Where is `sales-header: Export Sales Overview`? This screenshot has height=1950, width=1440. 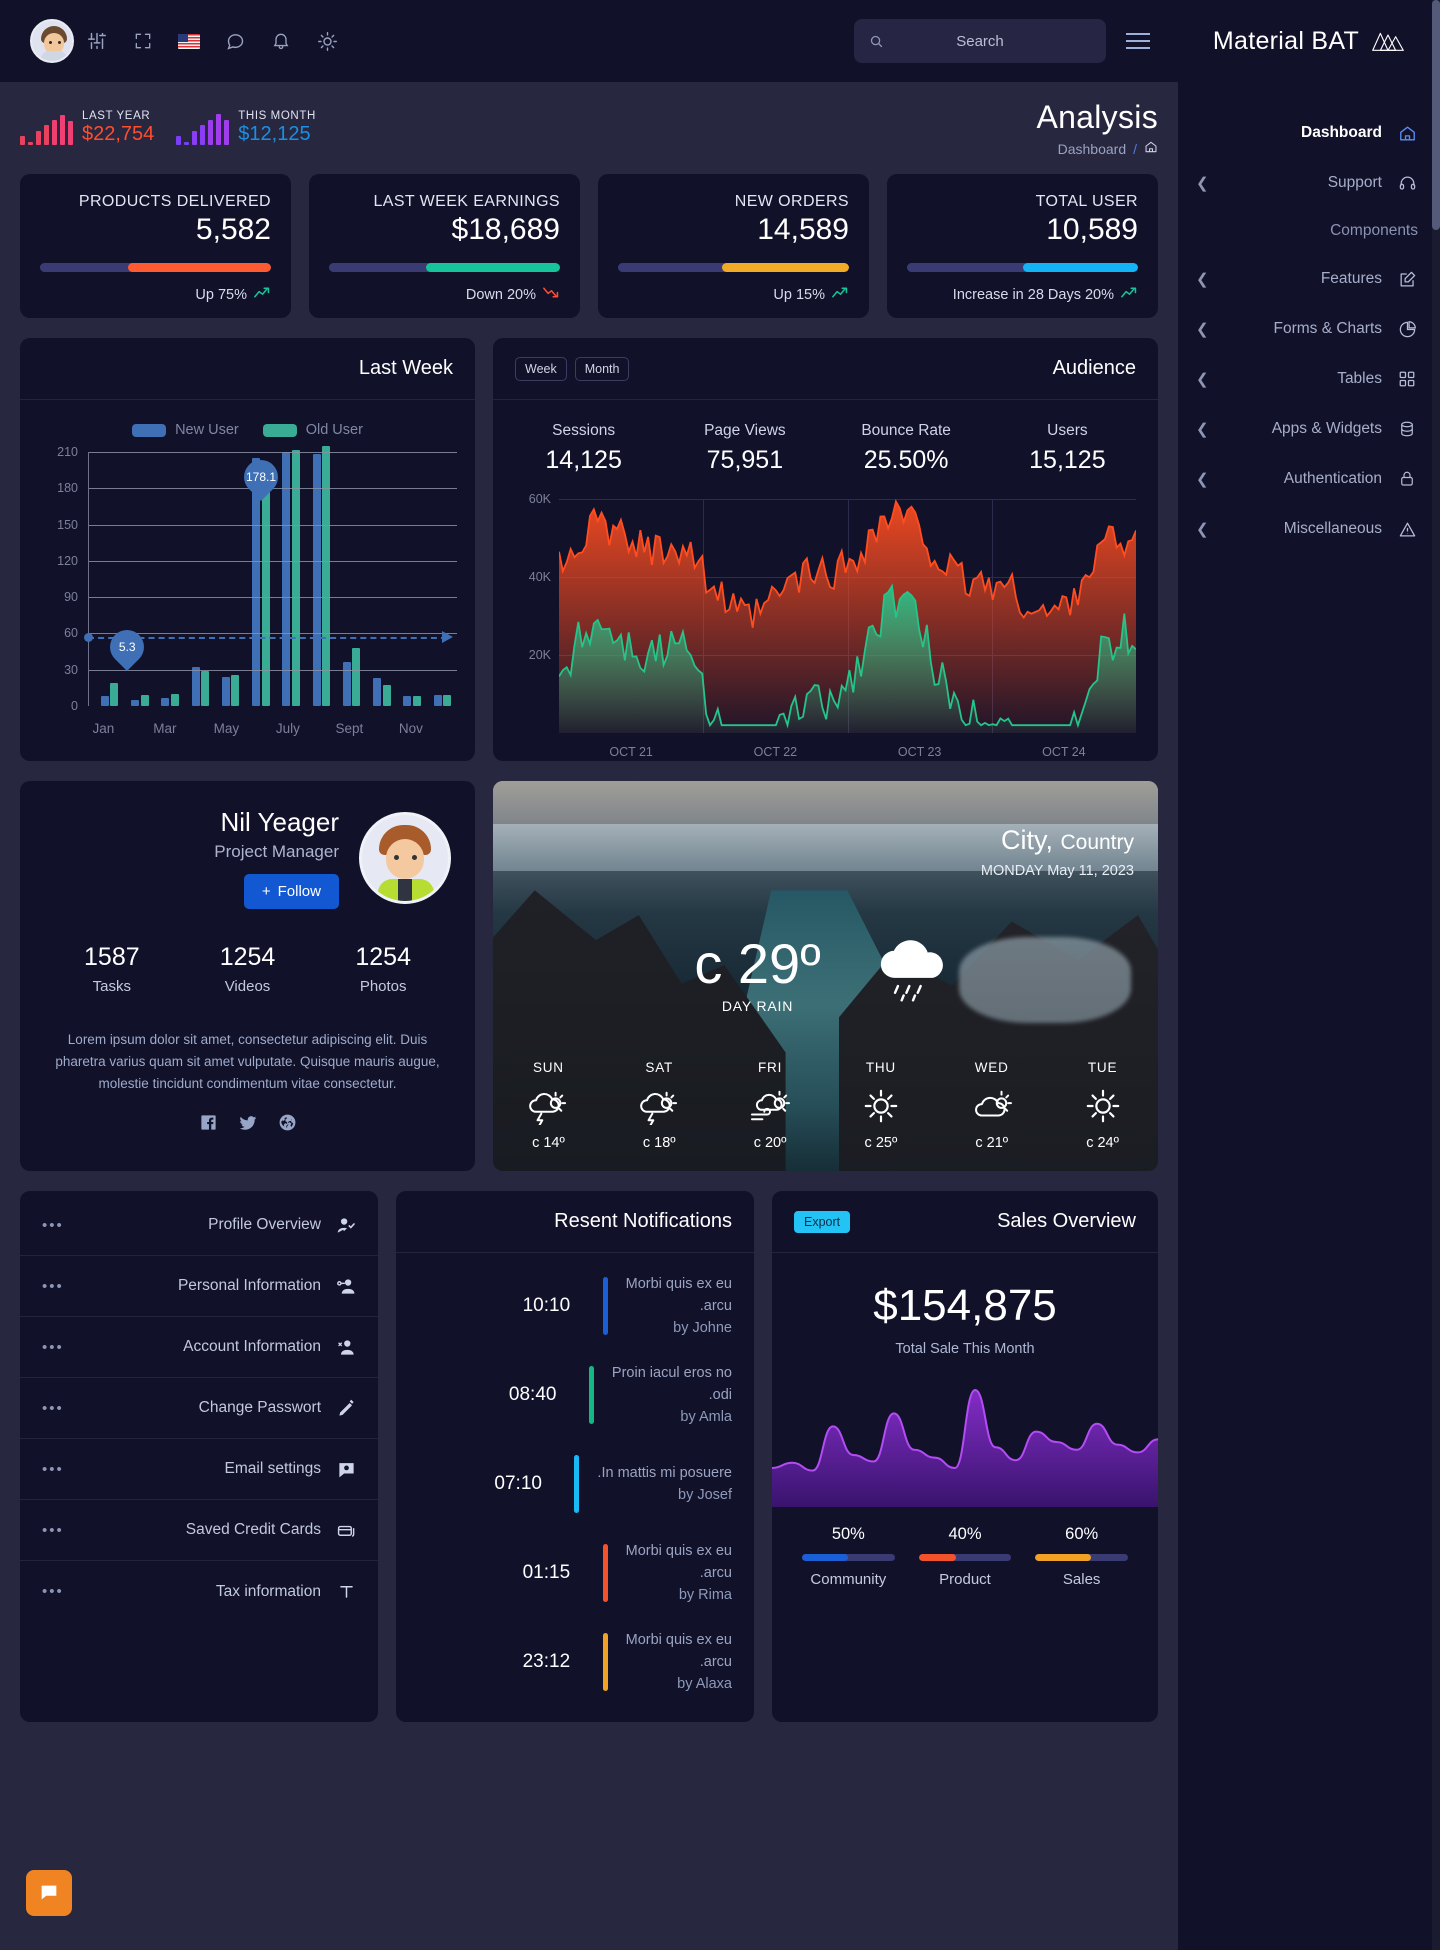
sales-header: Export Sales Overview is located at coordinates (965, 1222).